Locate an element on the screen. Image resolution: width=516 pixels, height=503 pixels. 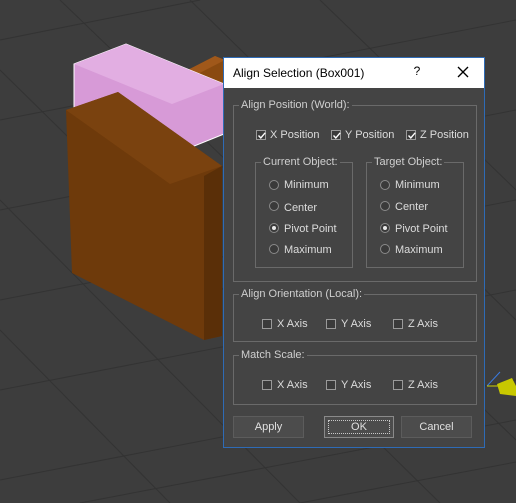
x-position-checkbox is located at coordinates (261, 135).